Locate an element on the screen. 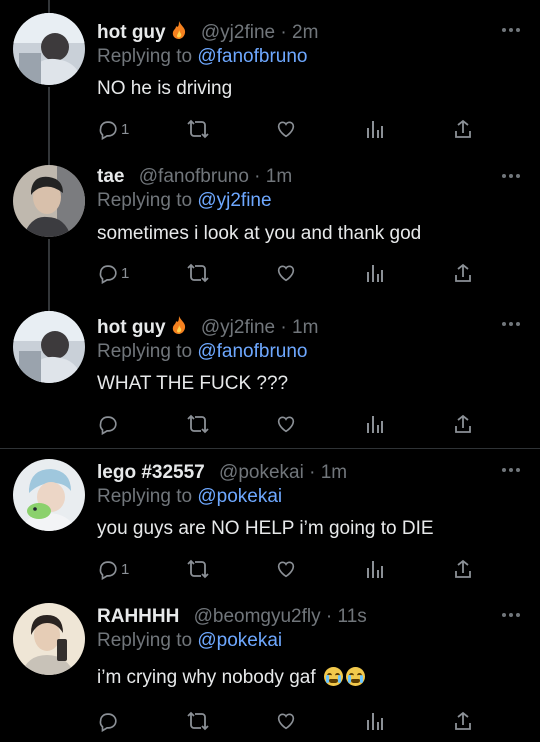 This screenshot has width=540, height=742. share-icon is located at coordinates (463, 720).